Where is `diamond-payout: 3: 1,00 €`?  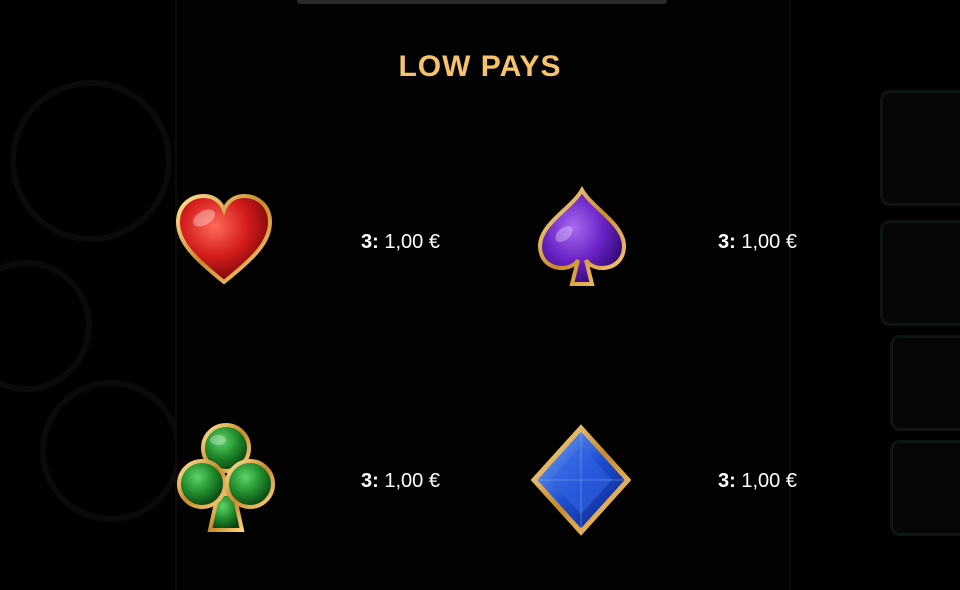 diamond-payout: 3: 1,00 € is located at coordinates (757, 481).